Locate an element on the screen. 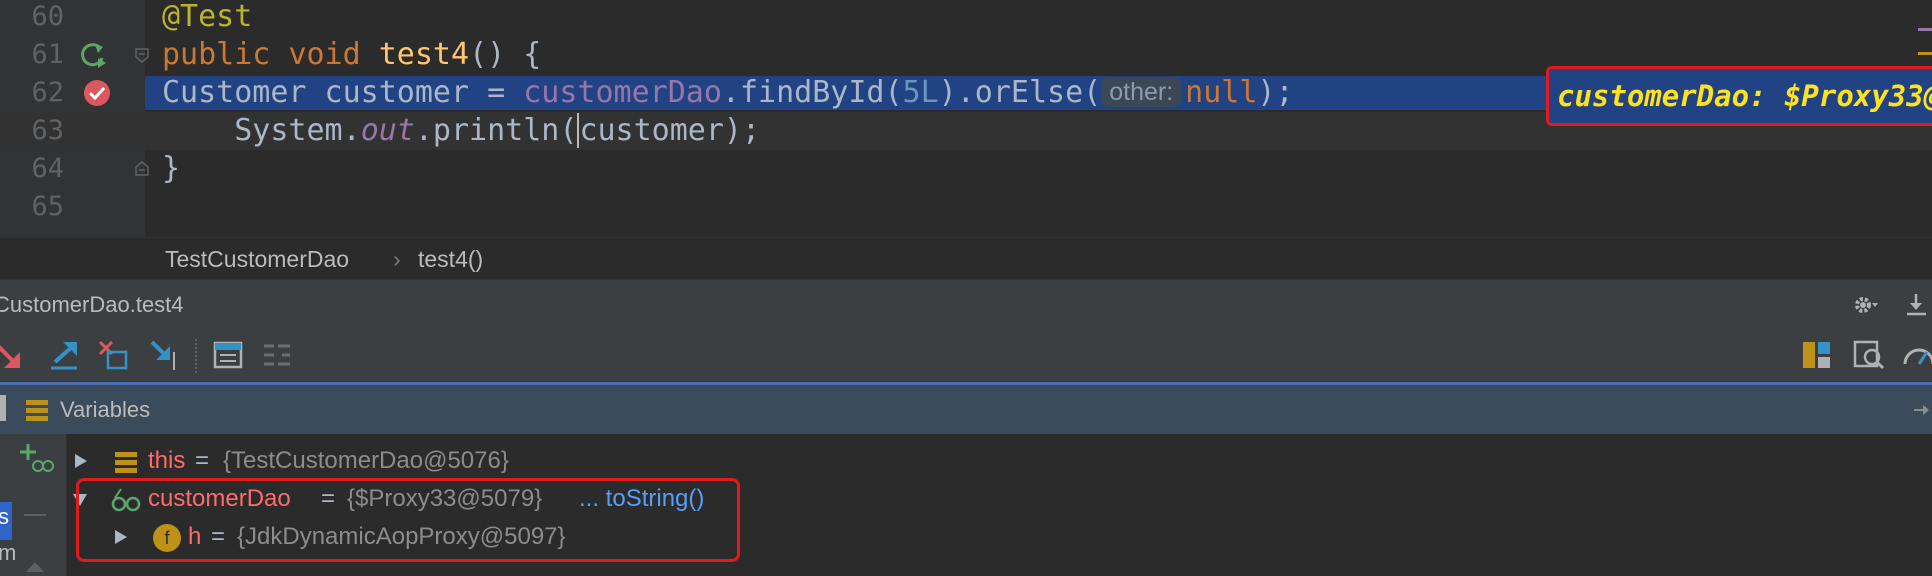 The width and height of the screenshot is (1932, 576). line-number: 63 is located at coordinates (47, 130).